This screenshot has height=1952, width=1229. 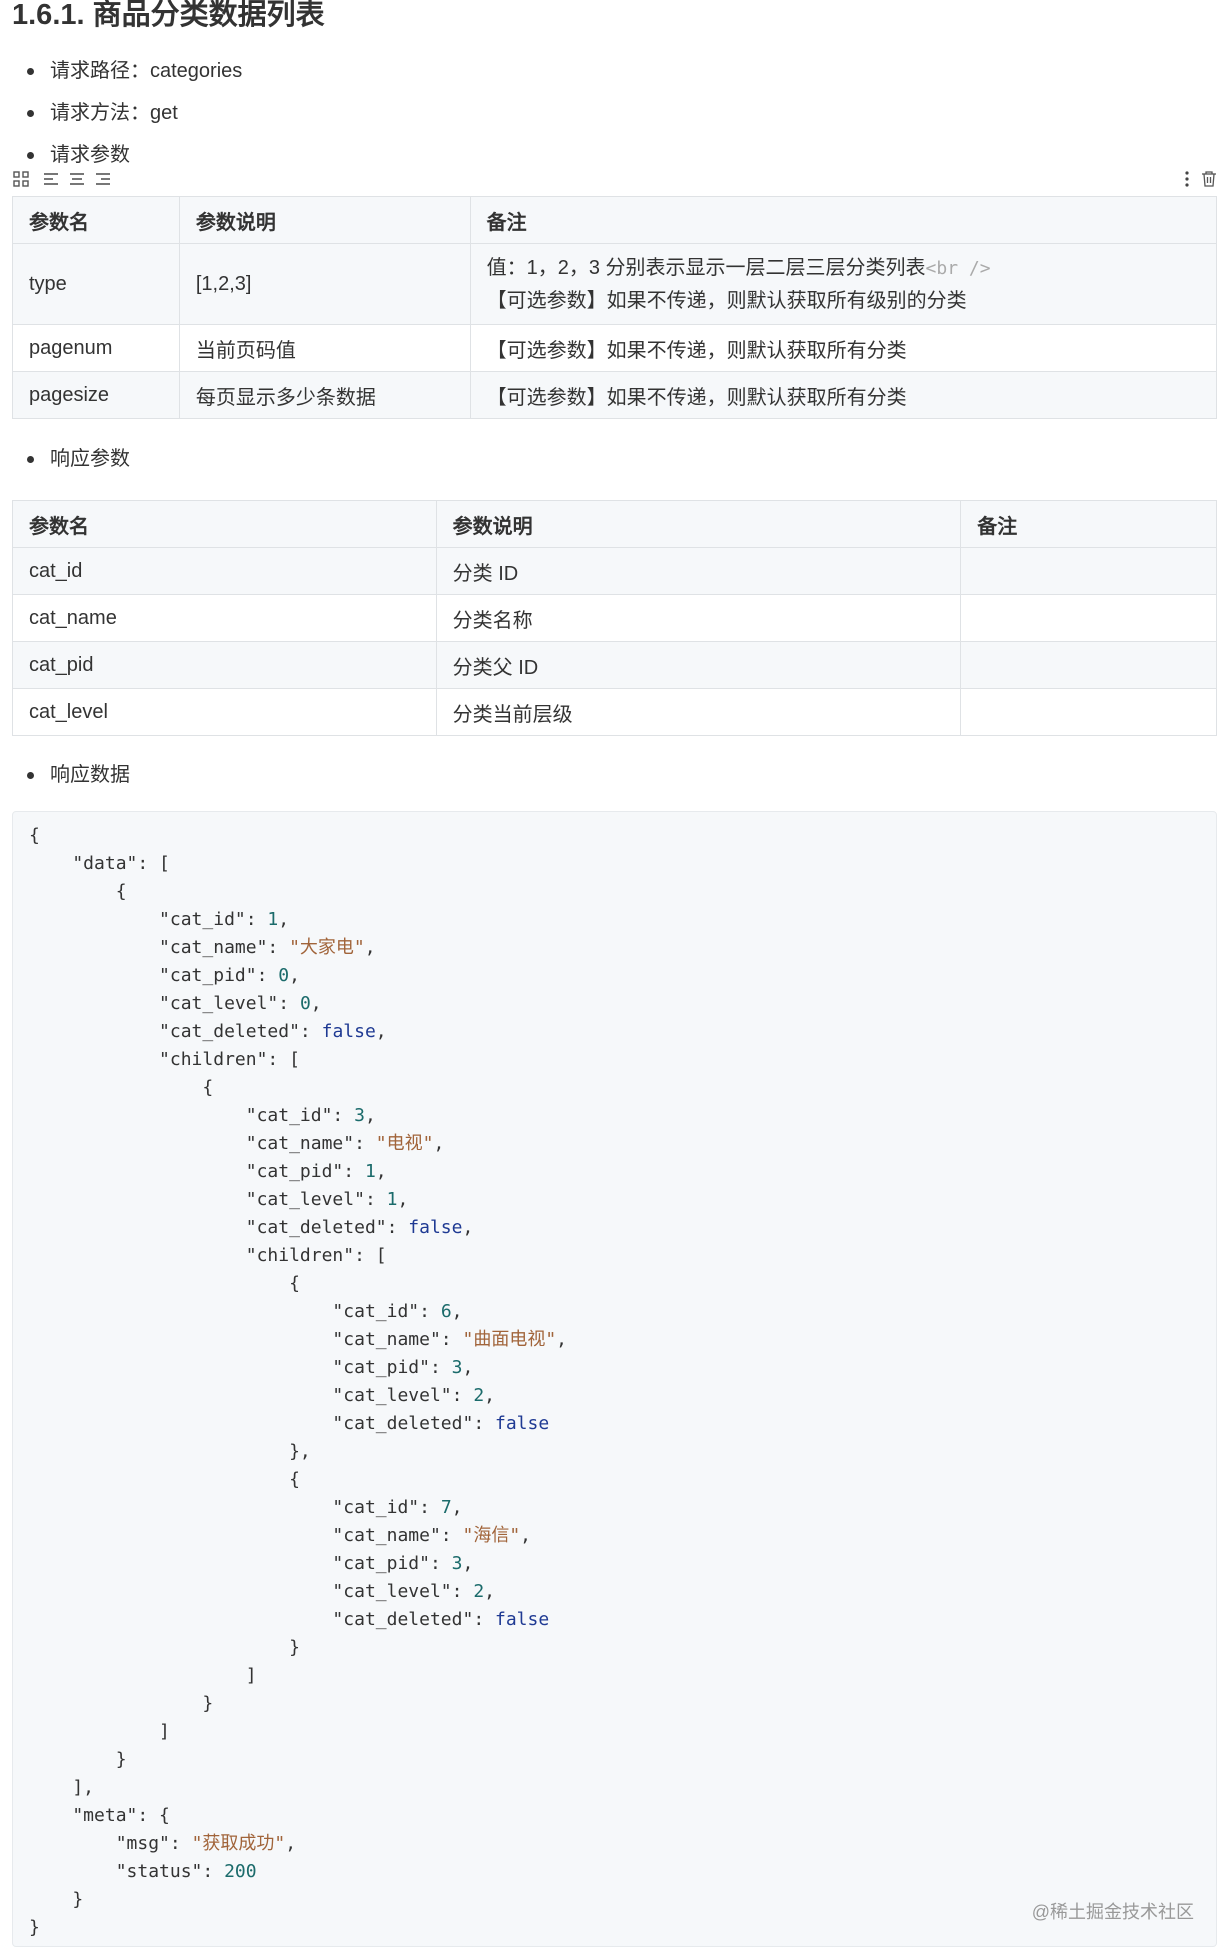 What do you see at coordinates (99, 863) in the screenshot?
I see `code-line: "data": [` at bounding box center [99, 863].